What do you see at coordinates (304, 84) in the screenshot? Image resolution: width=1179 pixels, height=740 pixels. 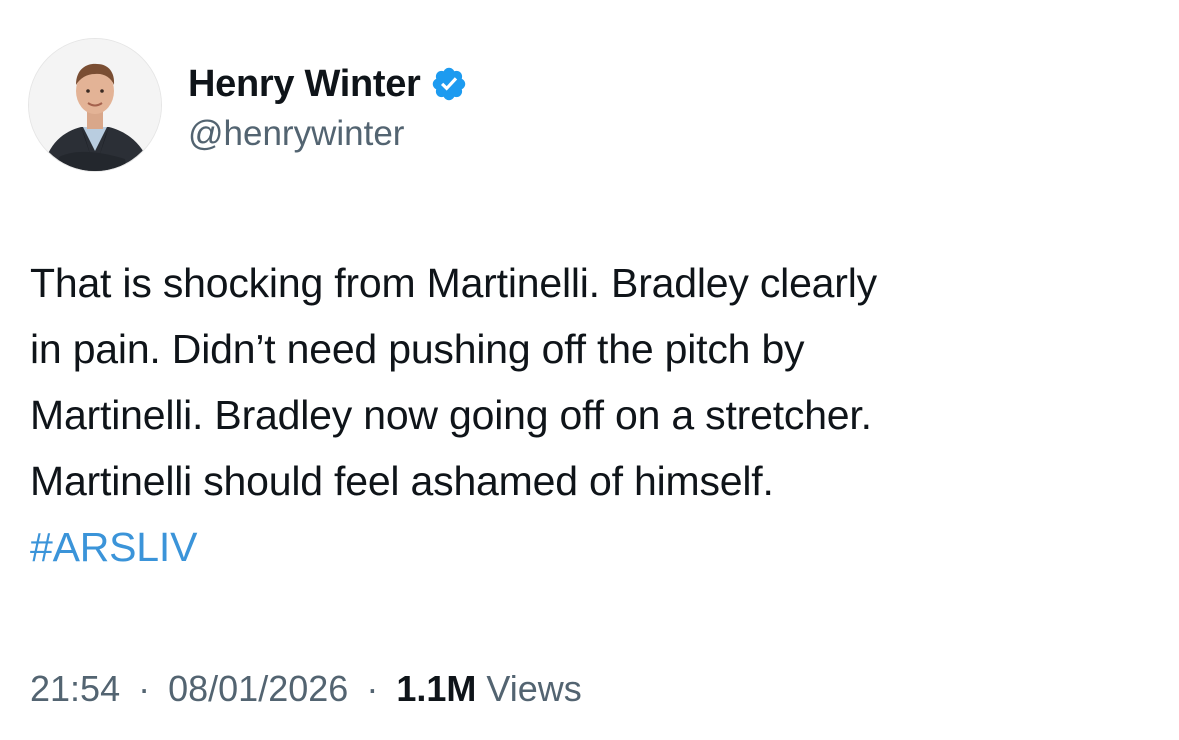 I see `author-display-name: Henry Winter` at bounding box center [304, 84].